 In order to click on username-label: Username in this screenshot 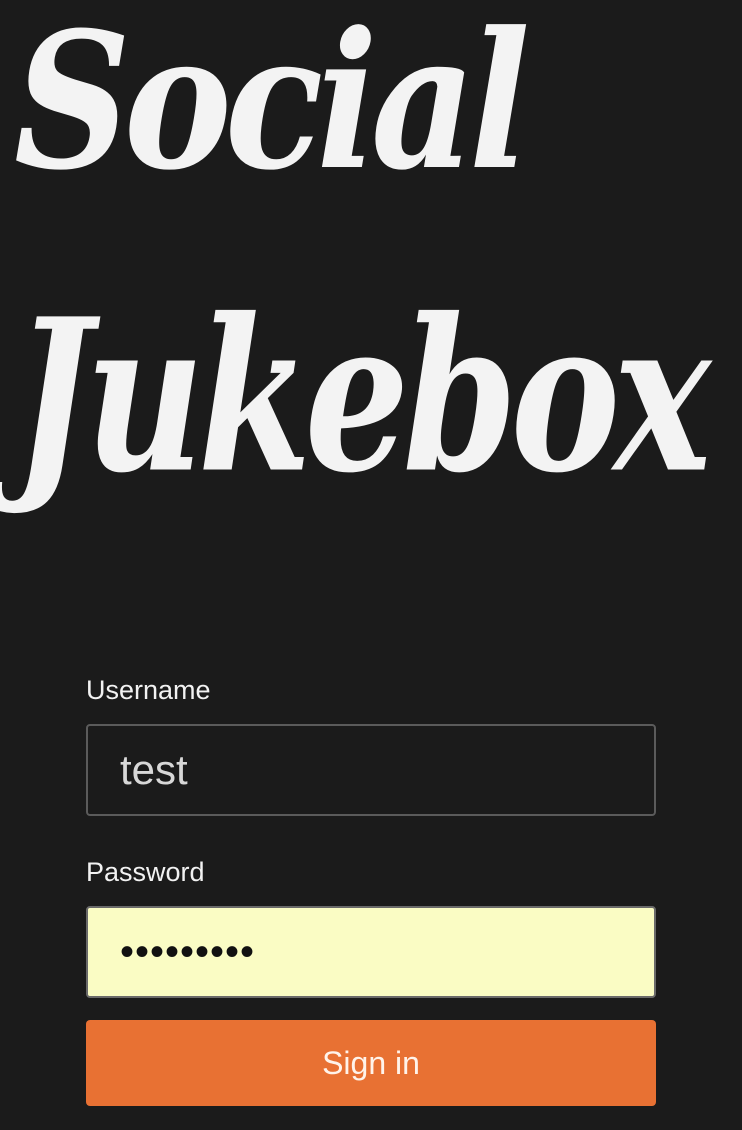, I will do `click(148, 690)`.